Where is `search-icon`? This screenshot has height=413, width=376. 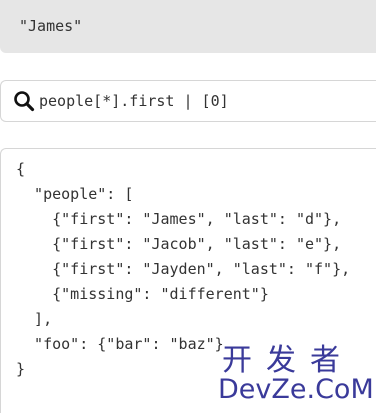 search-icon is located at coordinates (24, 101).